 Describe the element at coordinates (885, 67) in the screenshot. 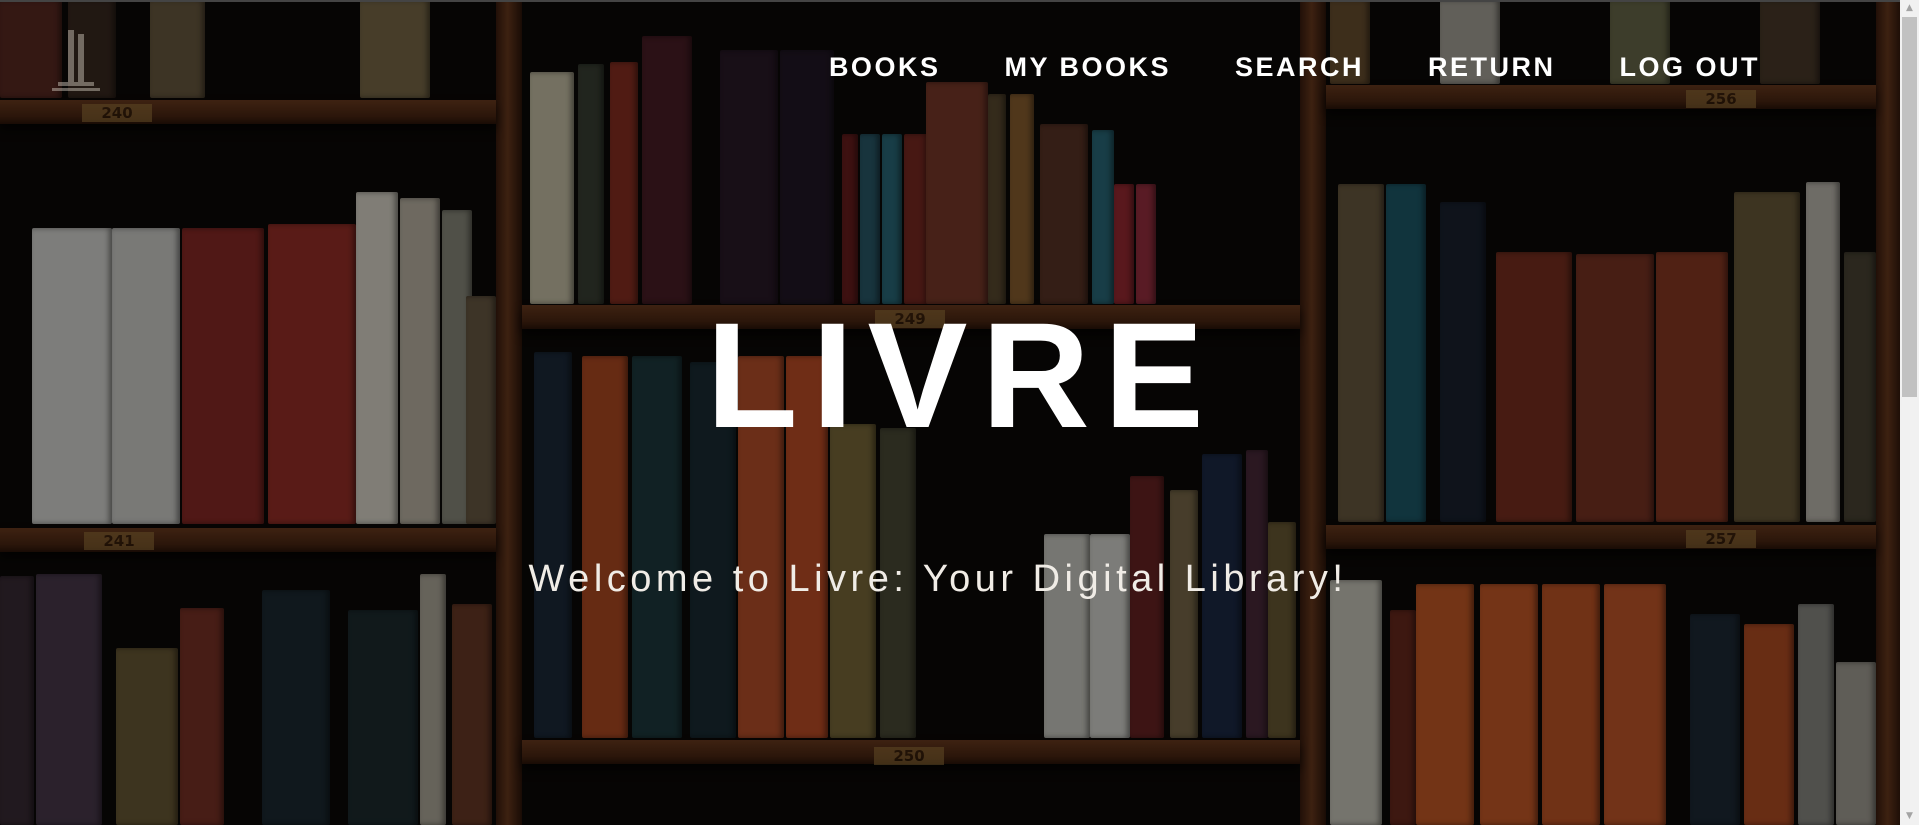

I see `nav-books-link: BOOKS` at that location.